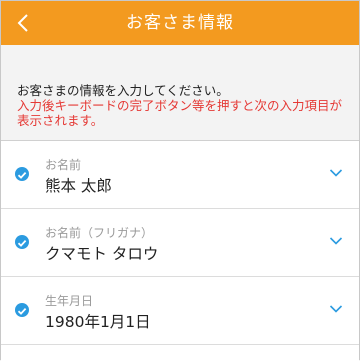 This screenshot has height=361, width=360. What do you see at coordinates (99, 233) in the screenshot?
I see `field-label: お名前（フリガナ）` at bounding box center [99, 233].